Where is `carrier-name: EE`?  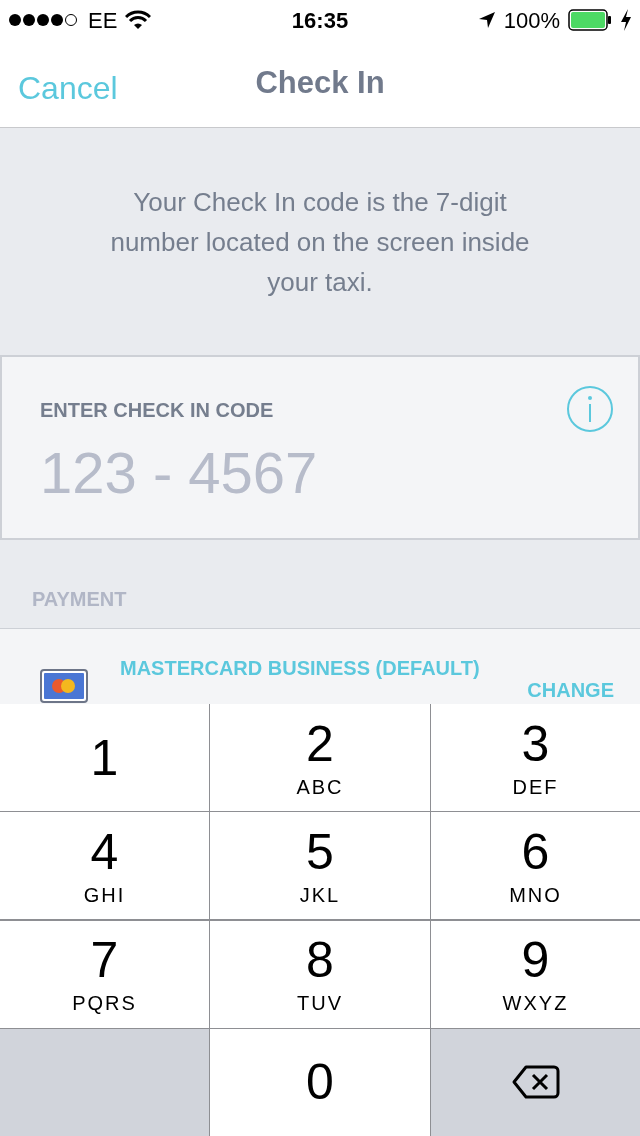 carrier-name: EE is located at coordinates (103, 20).